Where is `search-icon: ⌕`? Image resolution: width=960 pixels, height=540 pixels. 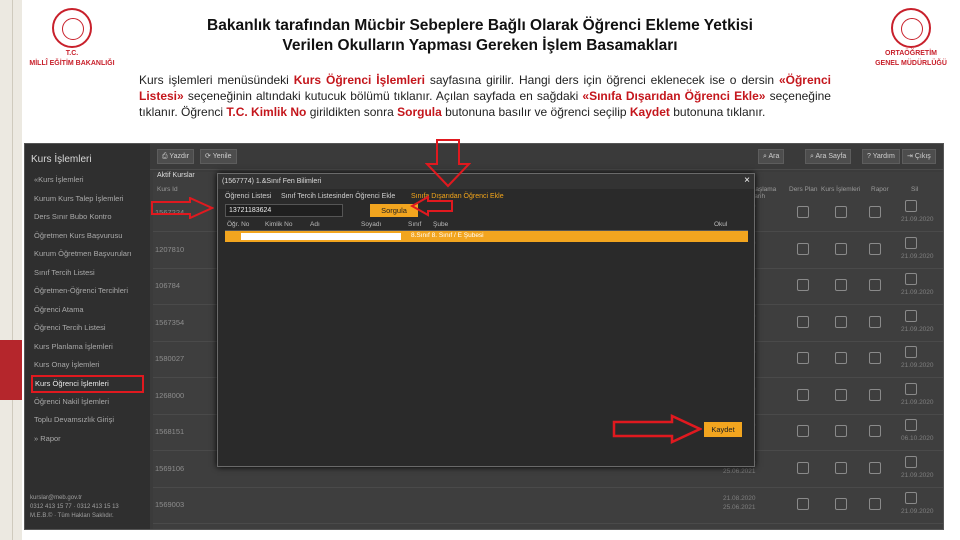 search-icon: ⌕ is located at coordinates (765, 156).